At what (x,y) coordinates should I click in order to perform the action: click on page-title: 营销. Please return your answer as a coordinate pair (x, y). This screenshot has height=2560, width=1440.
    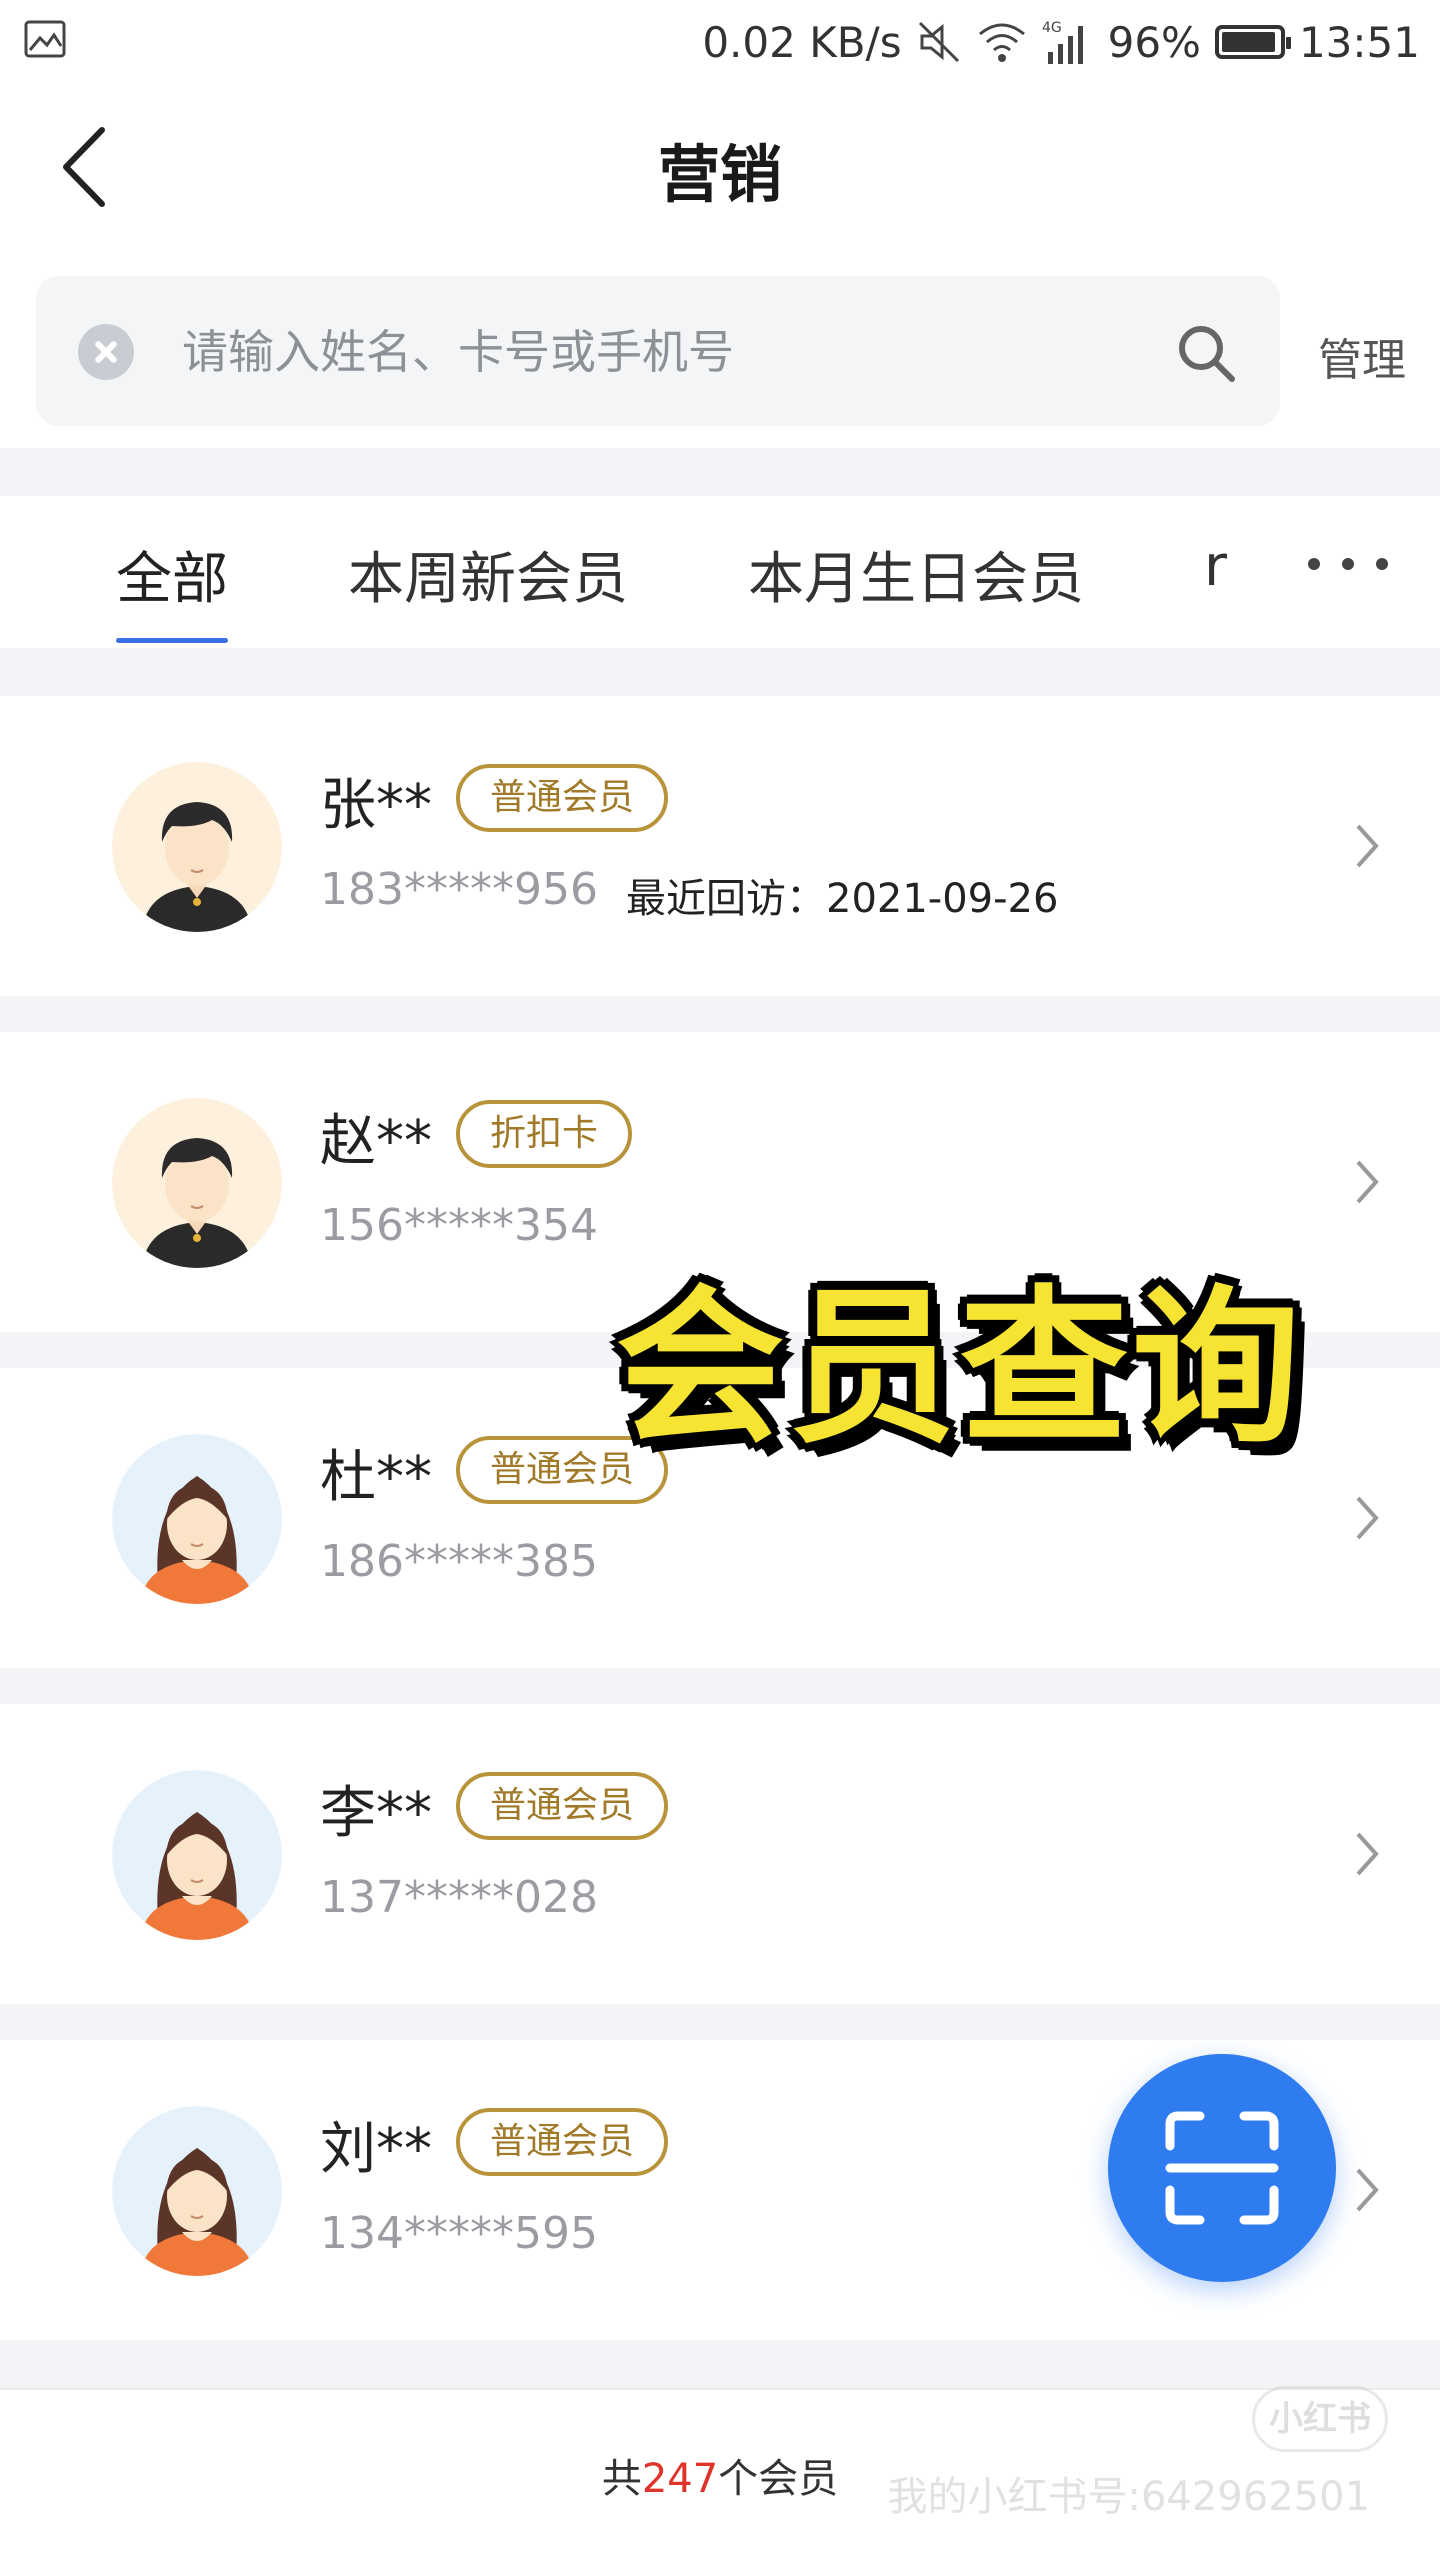
    Looking at the image, I should click on (719, 174).